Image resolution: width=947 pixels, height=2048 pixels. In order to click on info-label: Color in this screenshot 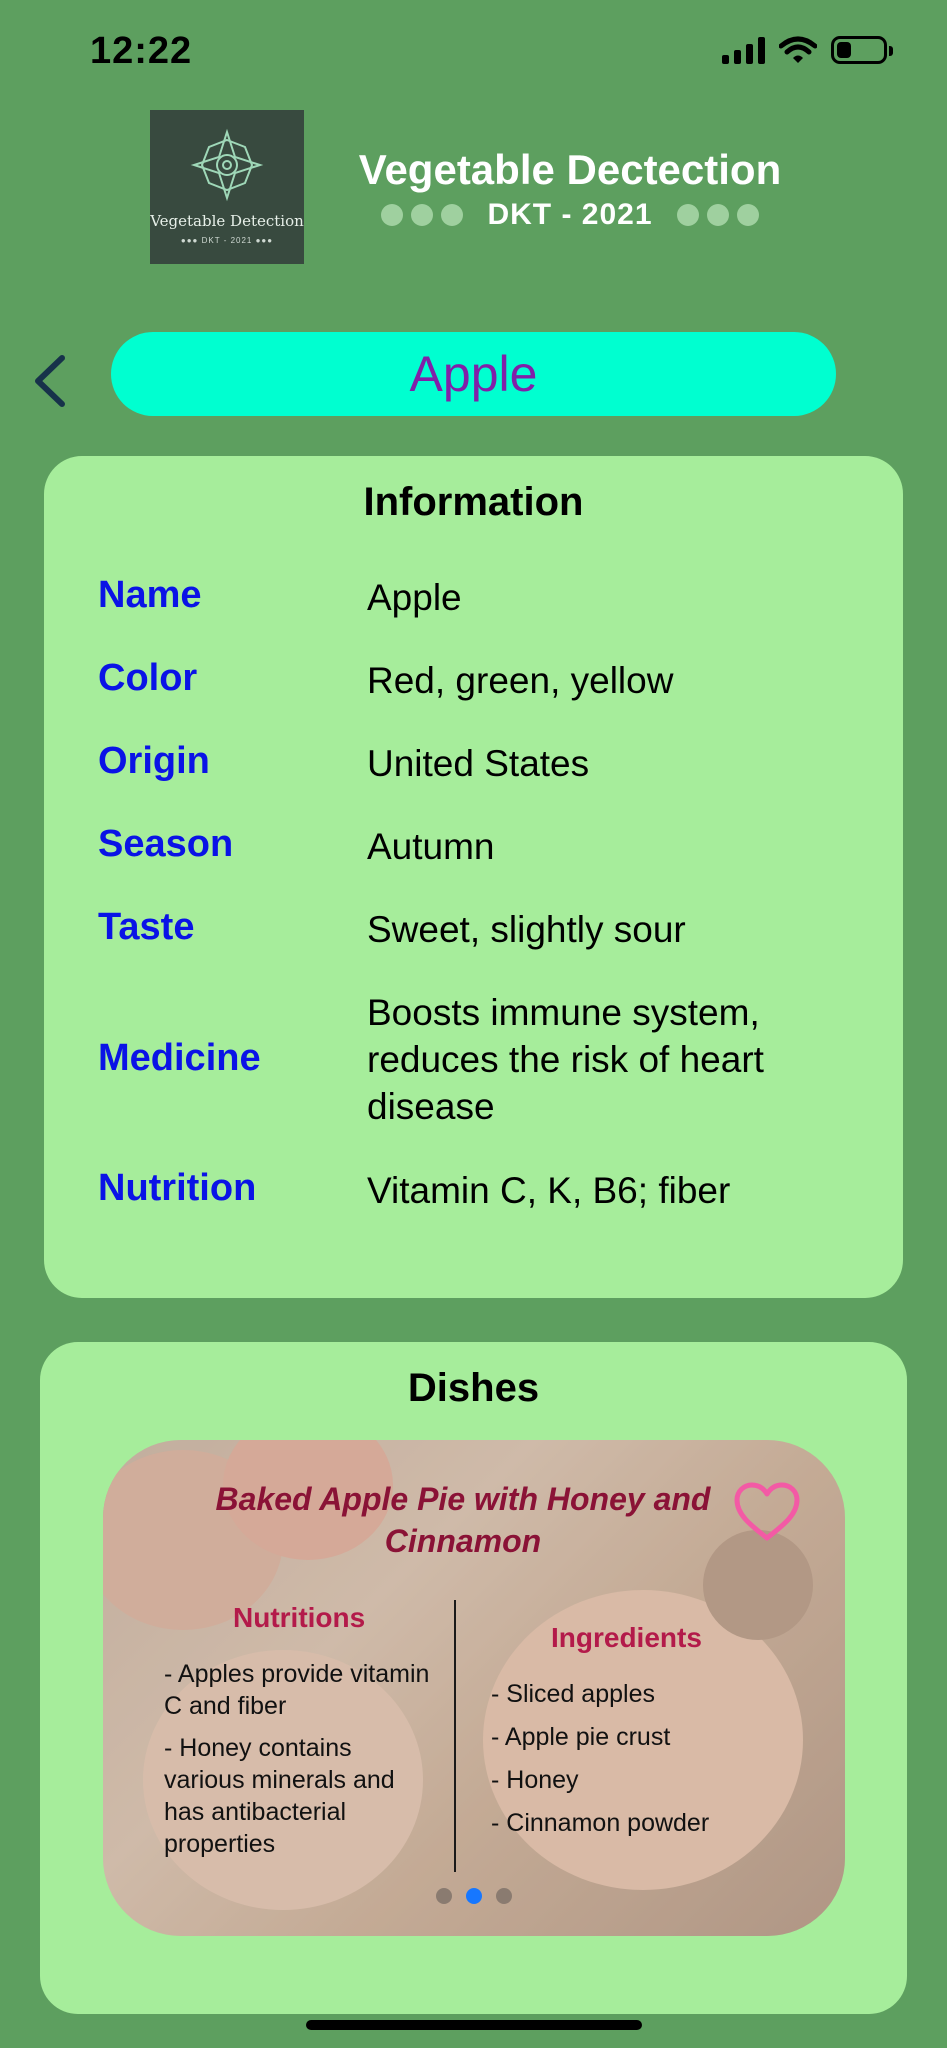, I will do `click(148, 678)`.